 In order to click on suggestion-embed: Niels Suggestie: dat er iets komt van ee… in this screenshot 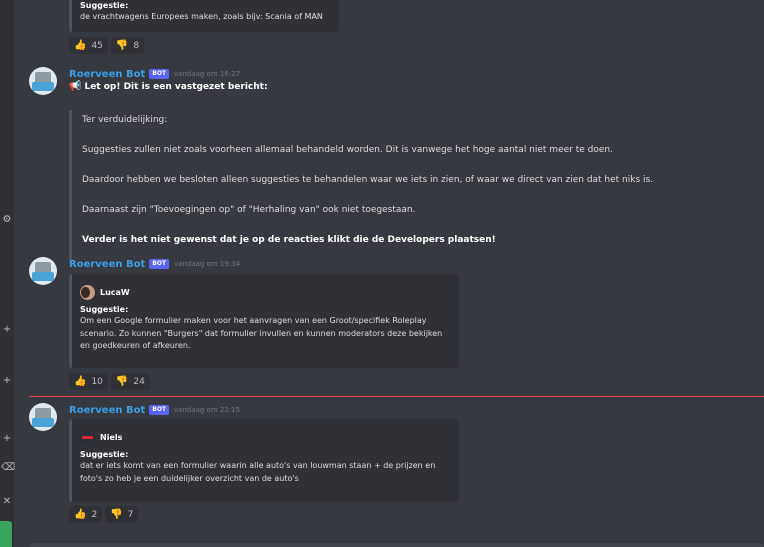, I will do `click(264, 460)`.